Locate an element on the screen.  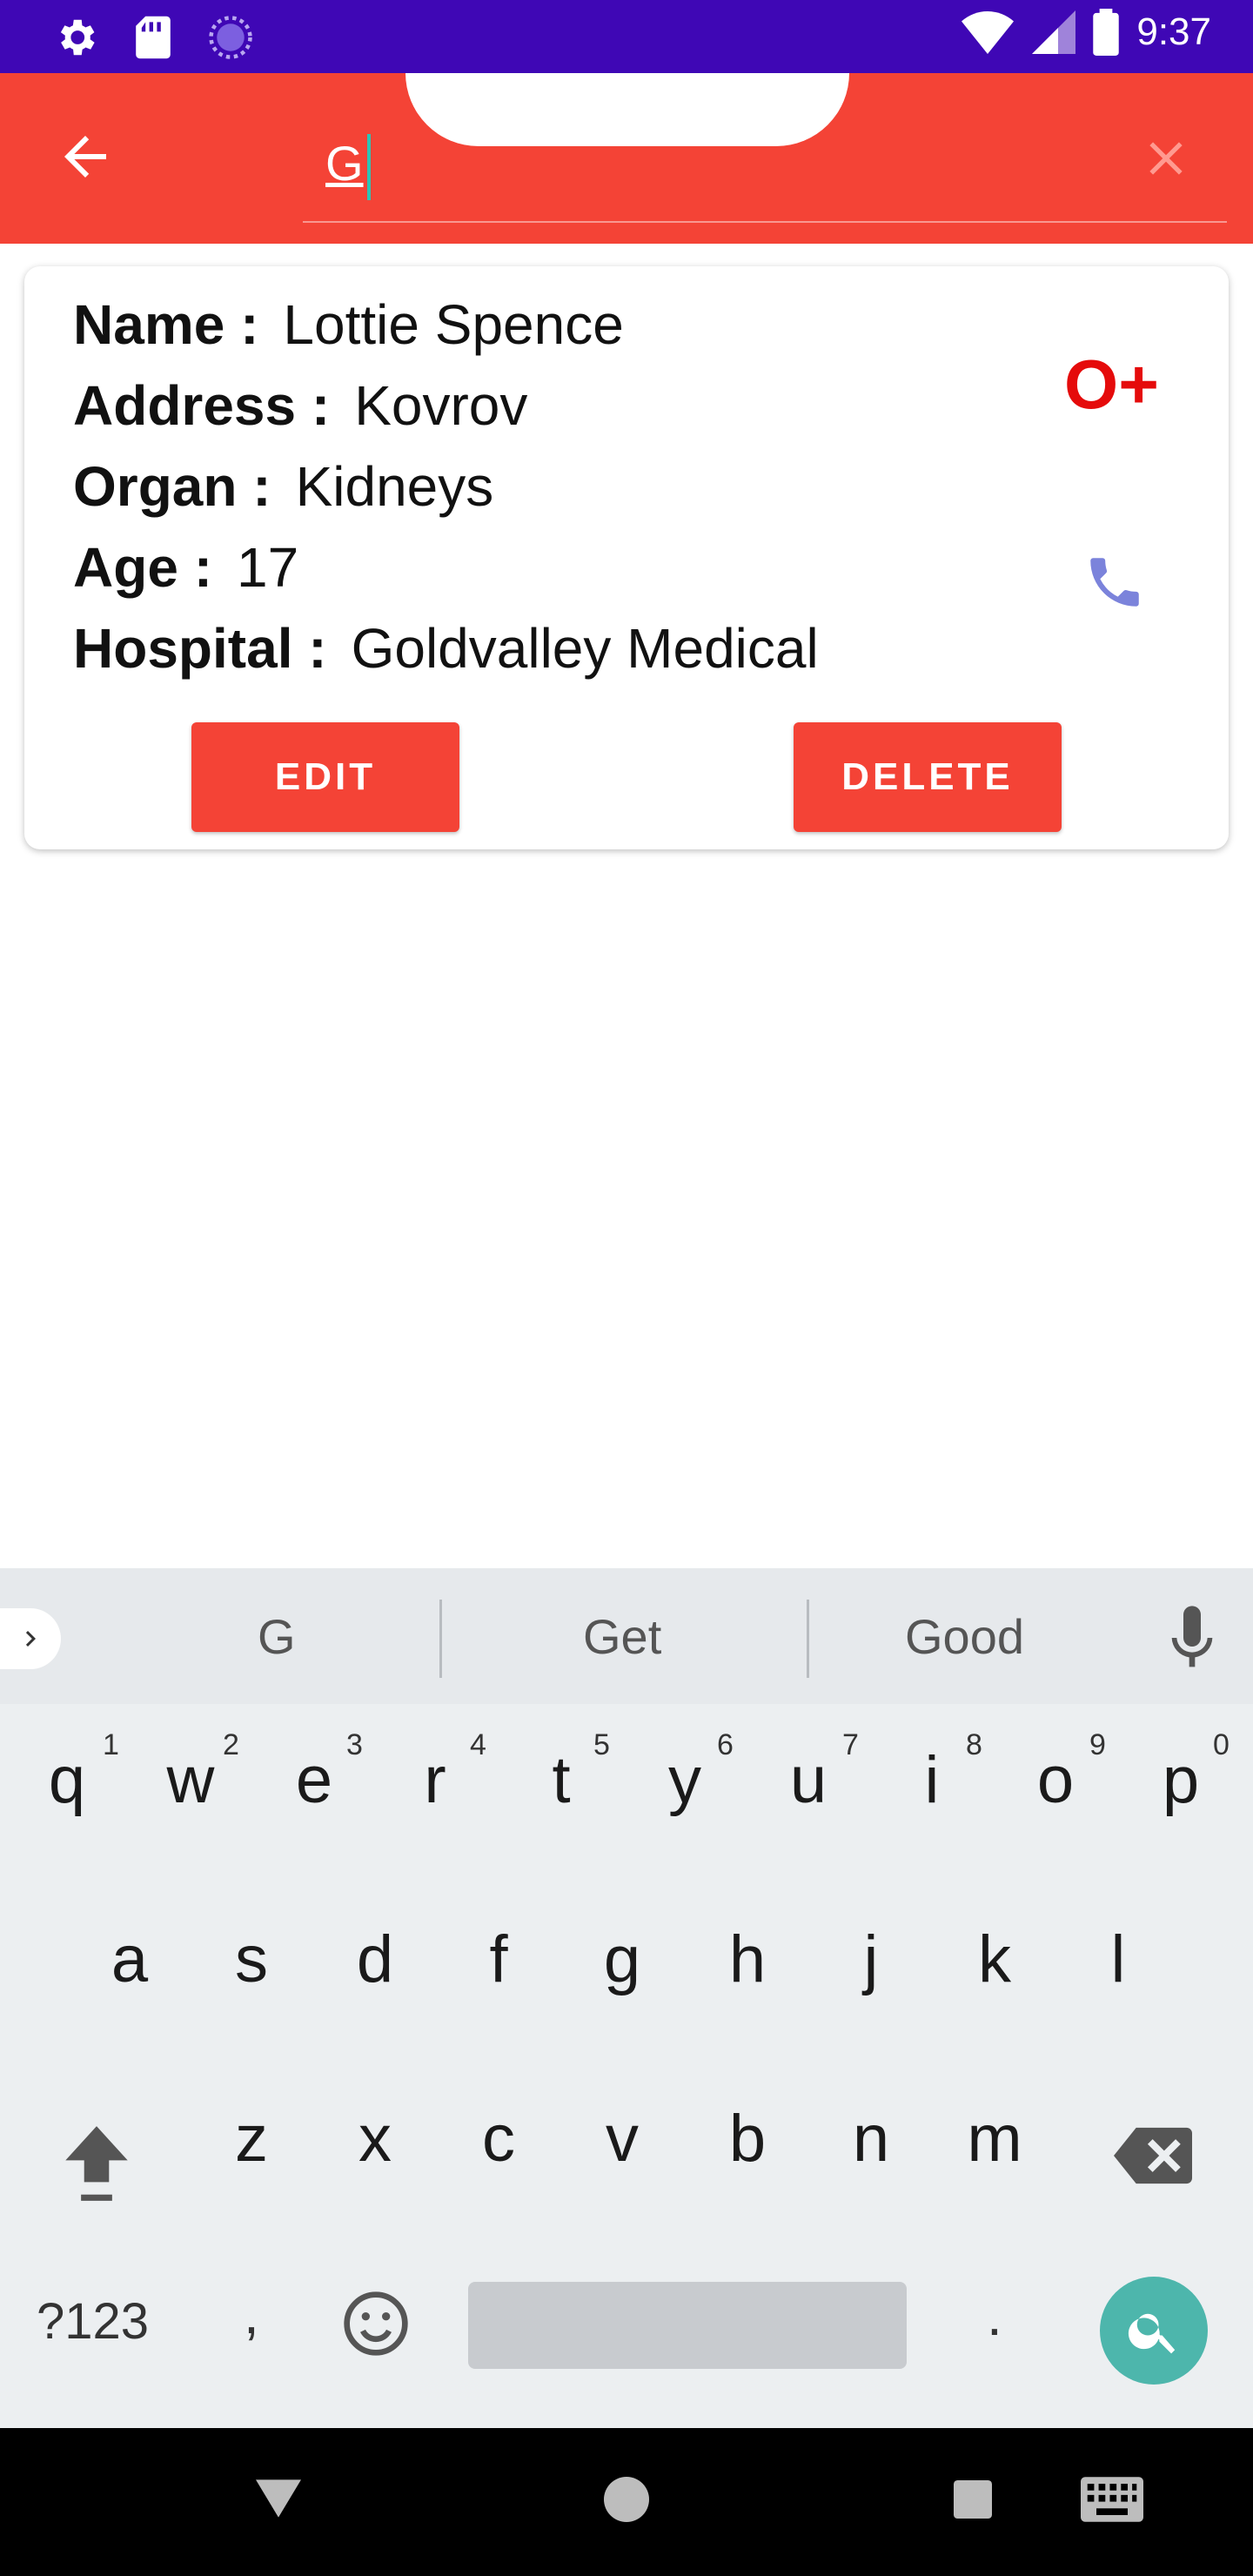
key-s: s is located at coordinates (251, 1960).